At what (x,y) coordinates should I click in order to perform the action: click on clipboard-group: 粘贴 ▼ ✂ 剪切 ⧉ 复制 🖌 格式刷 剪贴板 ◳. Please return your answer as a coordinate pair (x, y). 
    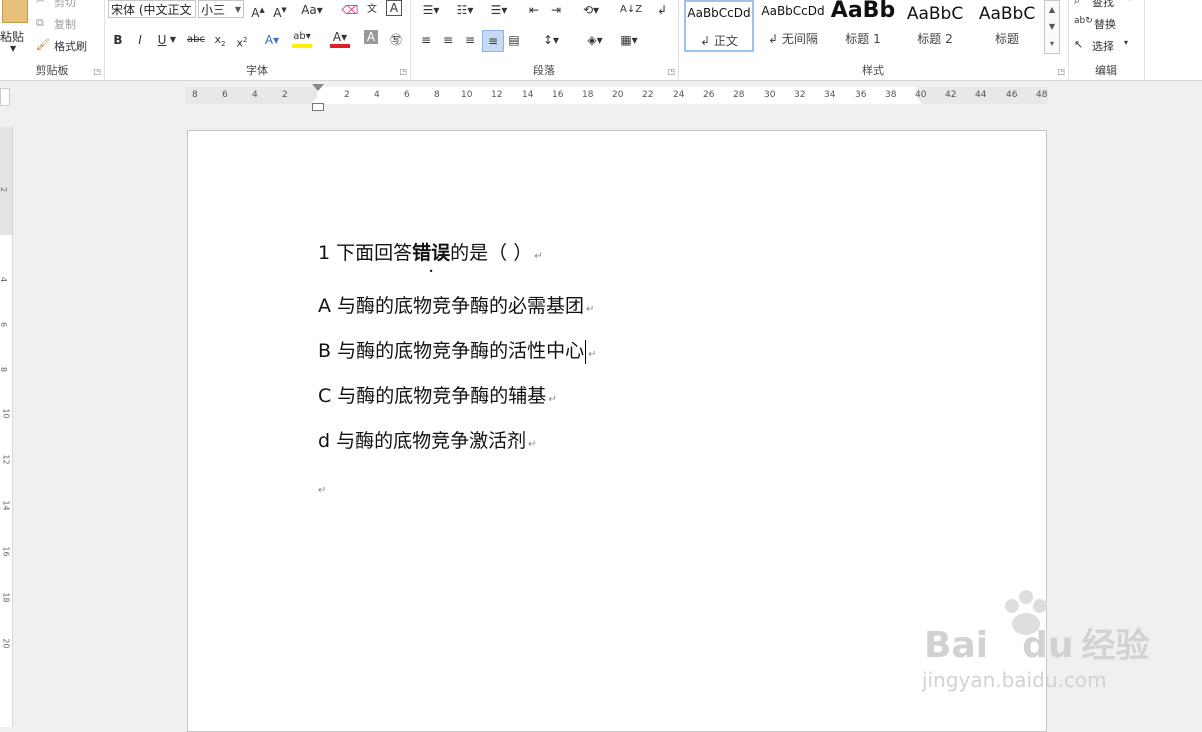
    Looking at the image, I should click on (52, 40).